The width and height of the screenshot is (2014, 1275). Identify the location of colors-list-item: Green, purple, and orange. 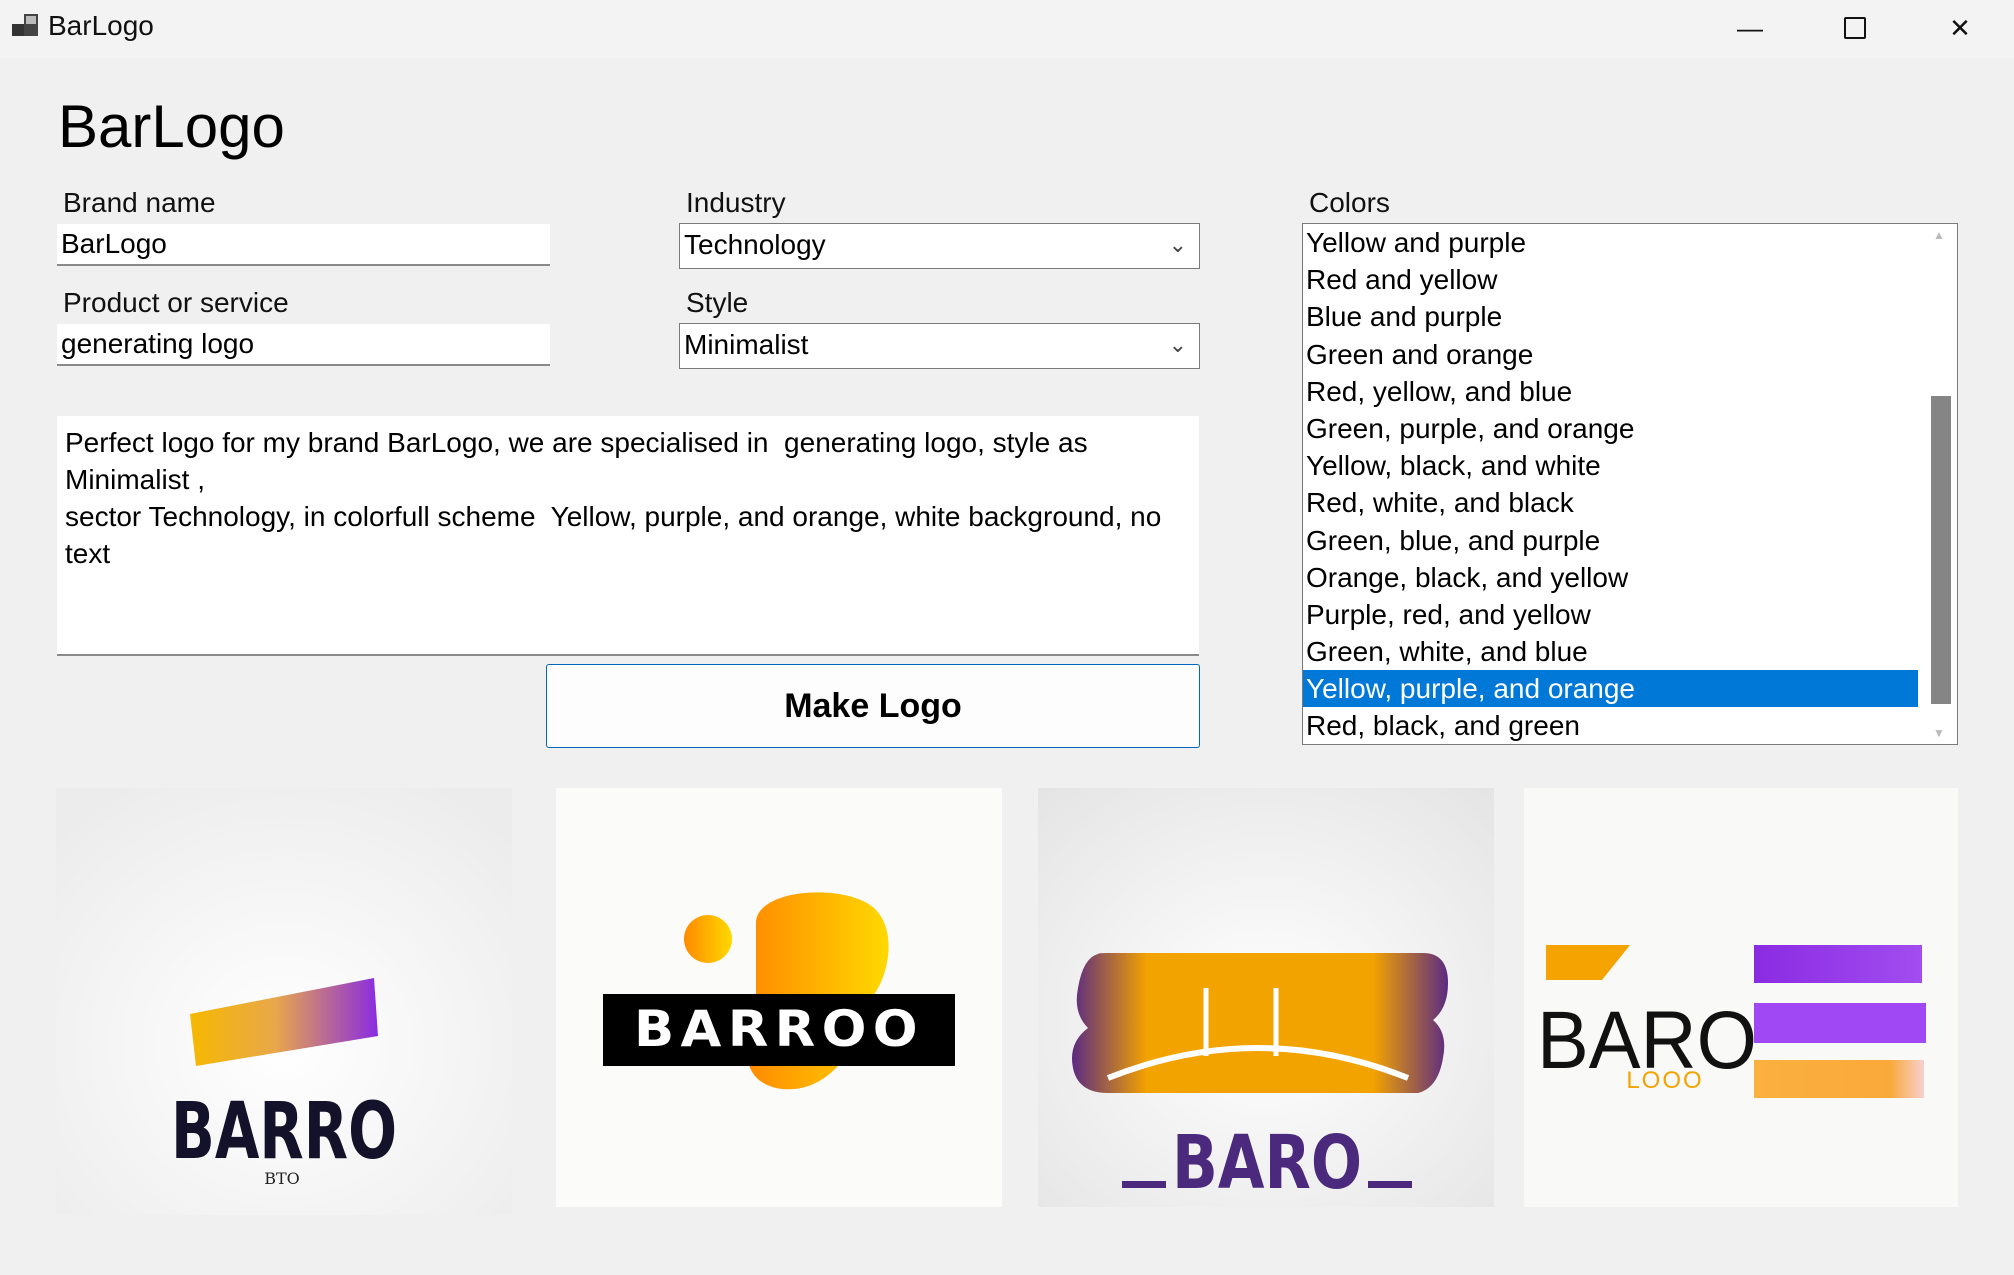
(1630, 428).